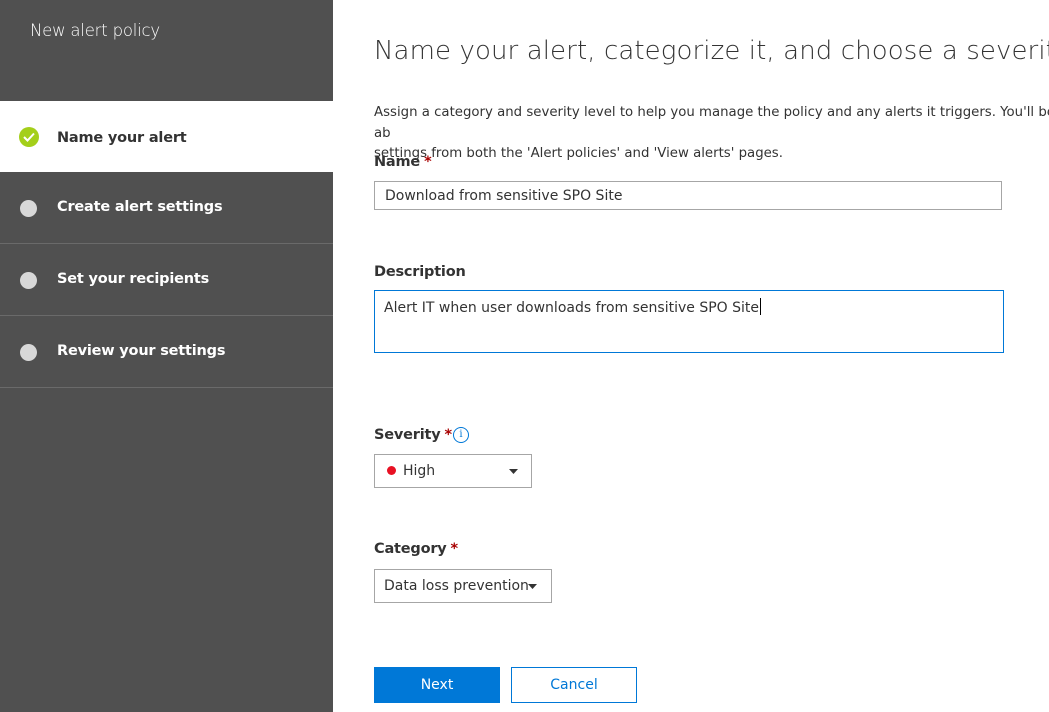  What do you see at coordinates (574, 685) in the screenshot?
I see `cancel-button: Cancel` at bounding box center [574, 685].